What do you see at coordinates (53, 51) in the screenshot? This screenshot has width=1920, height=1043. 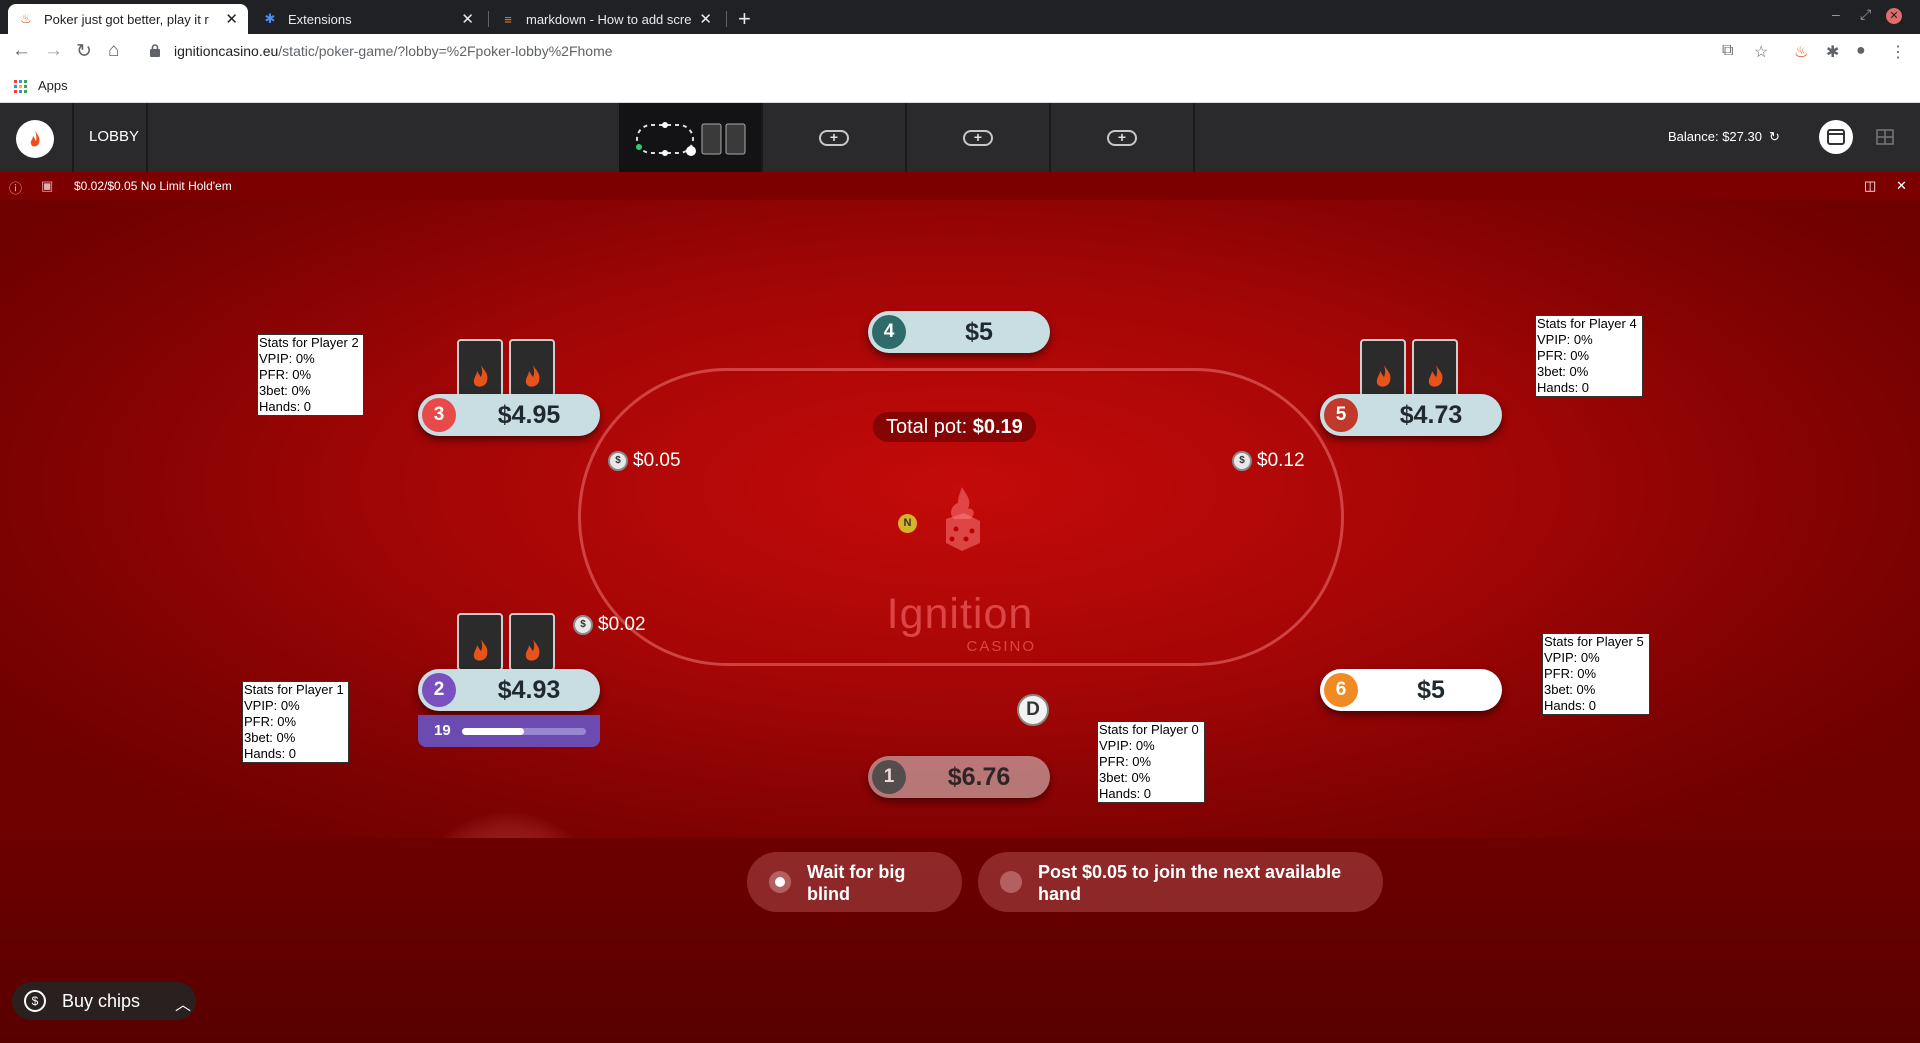 I see `forward-icon: →` at bounding box center [53, 51].